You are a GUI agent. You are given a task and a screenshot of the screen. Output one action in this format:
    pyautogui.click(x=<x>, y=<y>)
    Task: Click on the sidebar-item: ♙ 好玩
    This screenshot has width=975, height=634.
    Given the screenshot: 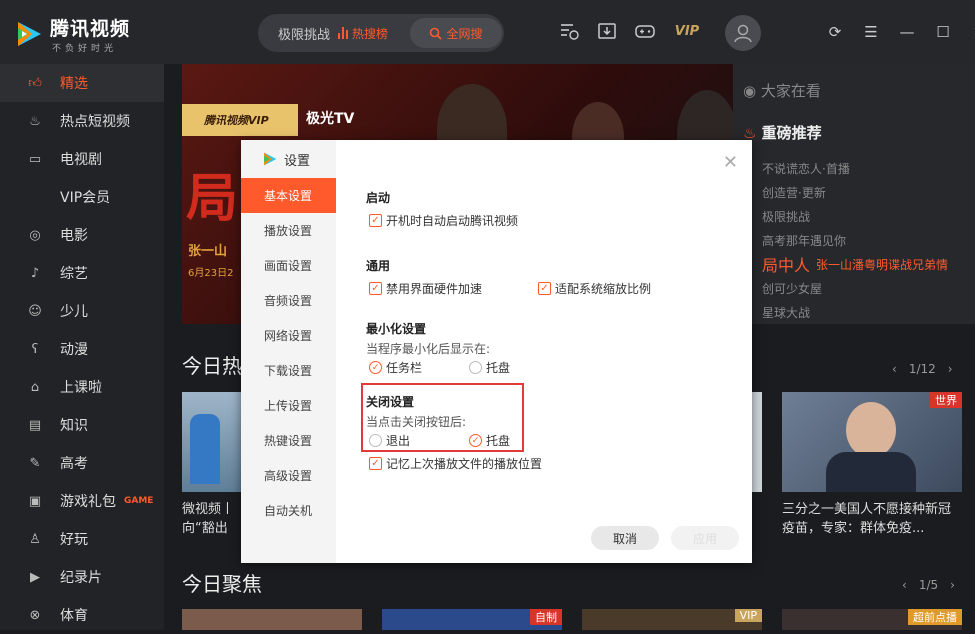 What is the action you would take?
    pyautogui.click(x=82, y=539)
    